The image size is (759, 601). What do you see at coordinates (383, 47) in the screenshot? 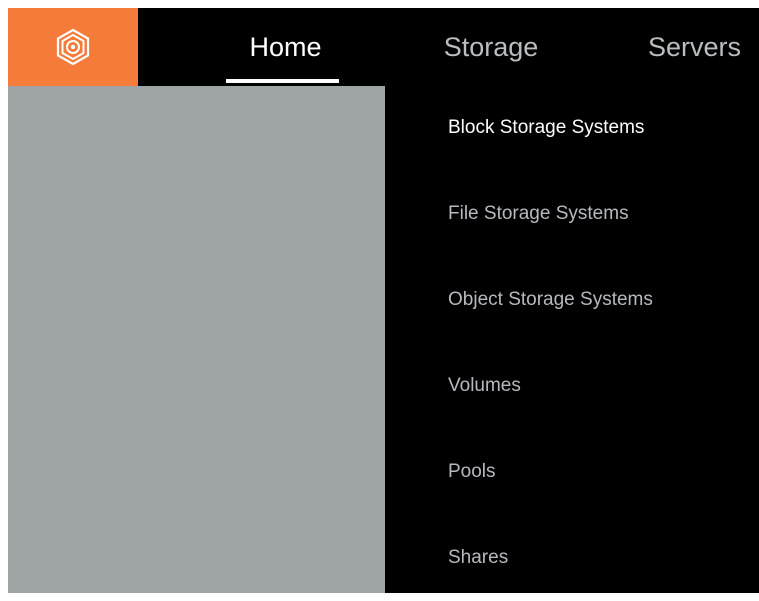
I see `top-navigation-bar: Home Storage Servers` at bounding box center [383, 47].